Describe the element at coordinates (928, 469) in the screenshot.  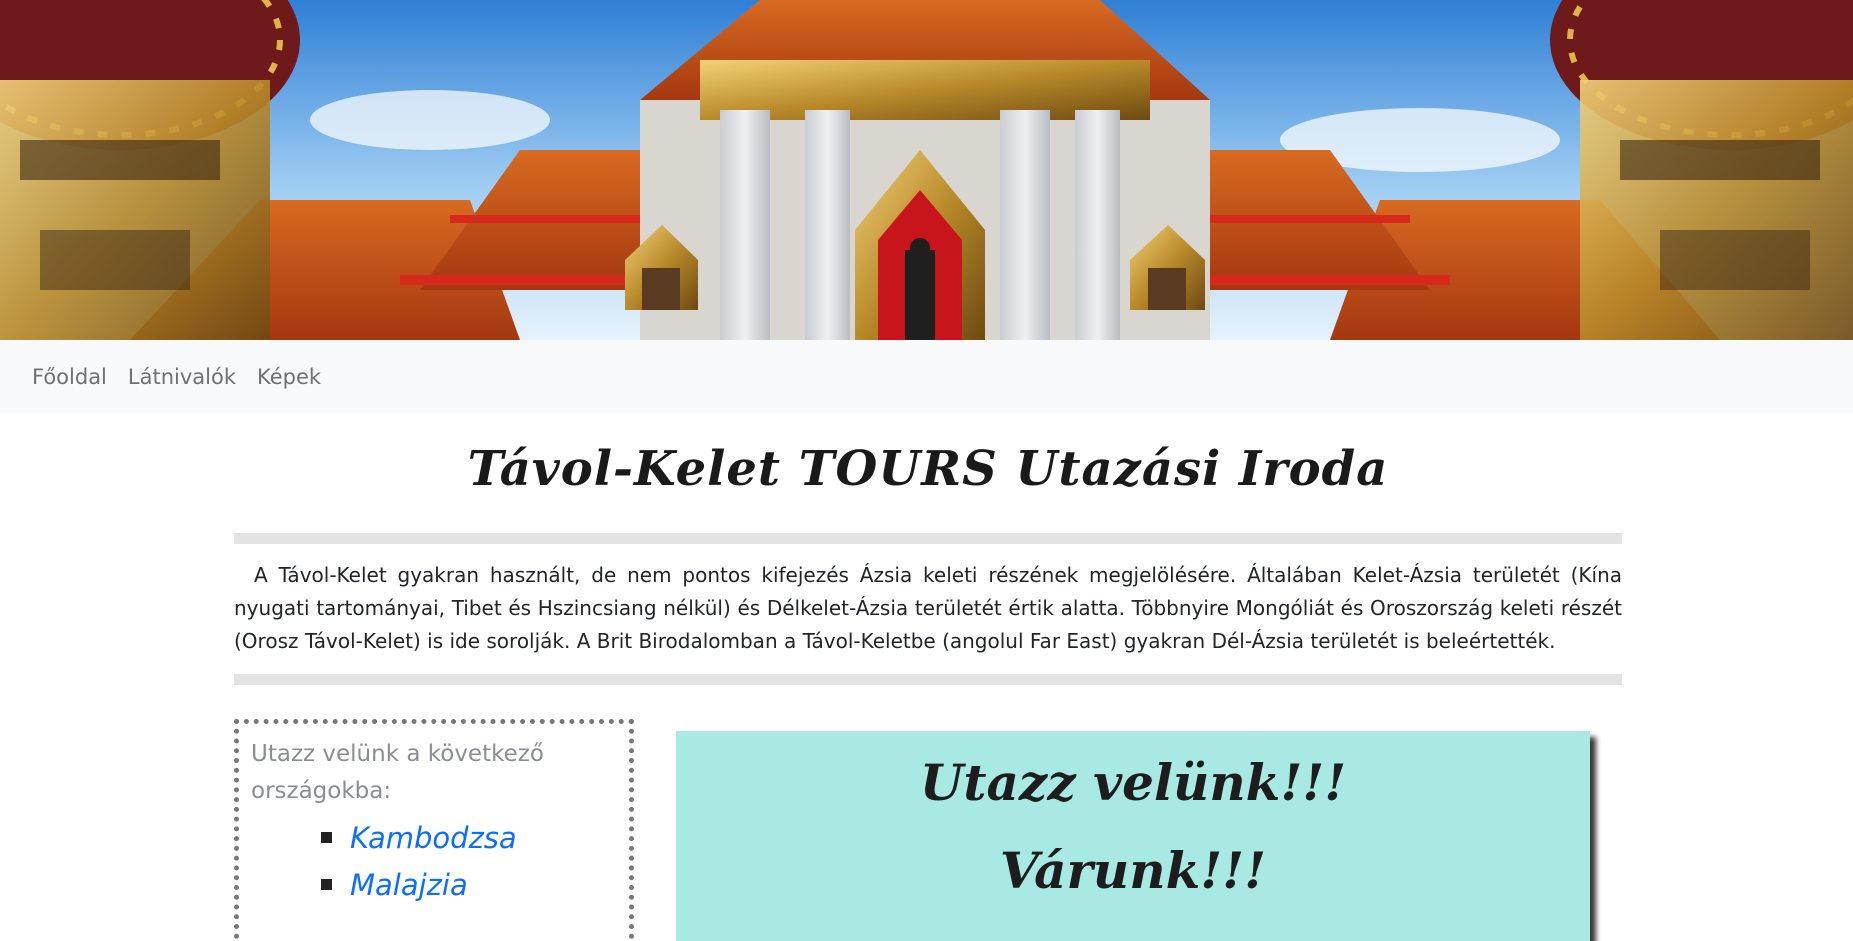
I see `page-title: Távol-Kelet TOURS Utazási Iroda` at that location.